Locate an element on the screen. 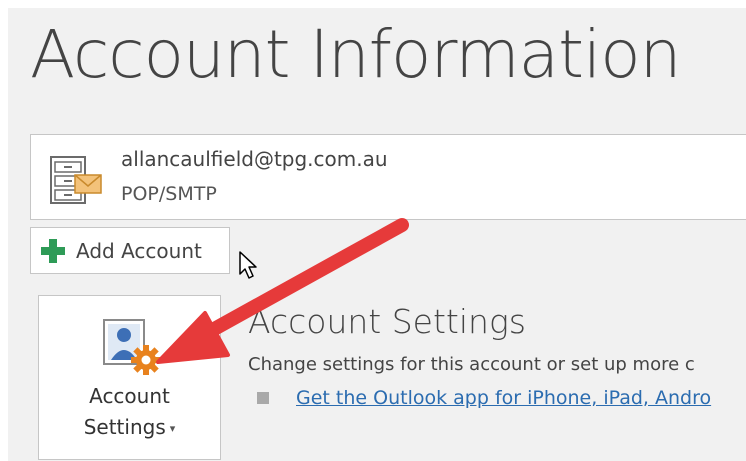  mail-cabinet-icon is located at coordinates (76, 180).